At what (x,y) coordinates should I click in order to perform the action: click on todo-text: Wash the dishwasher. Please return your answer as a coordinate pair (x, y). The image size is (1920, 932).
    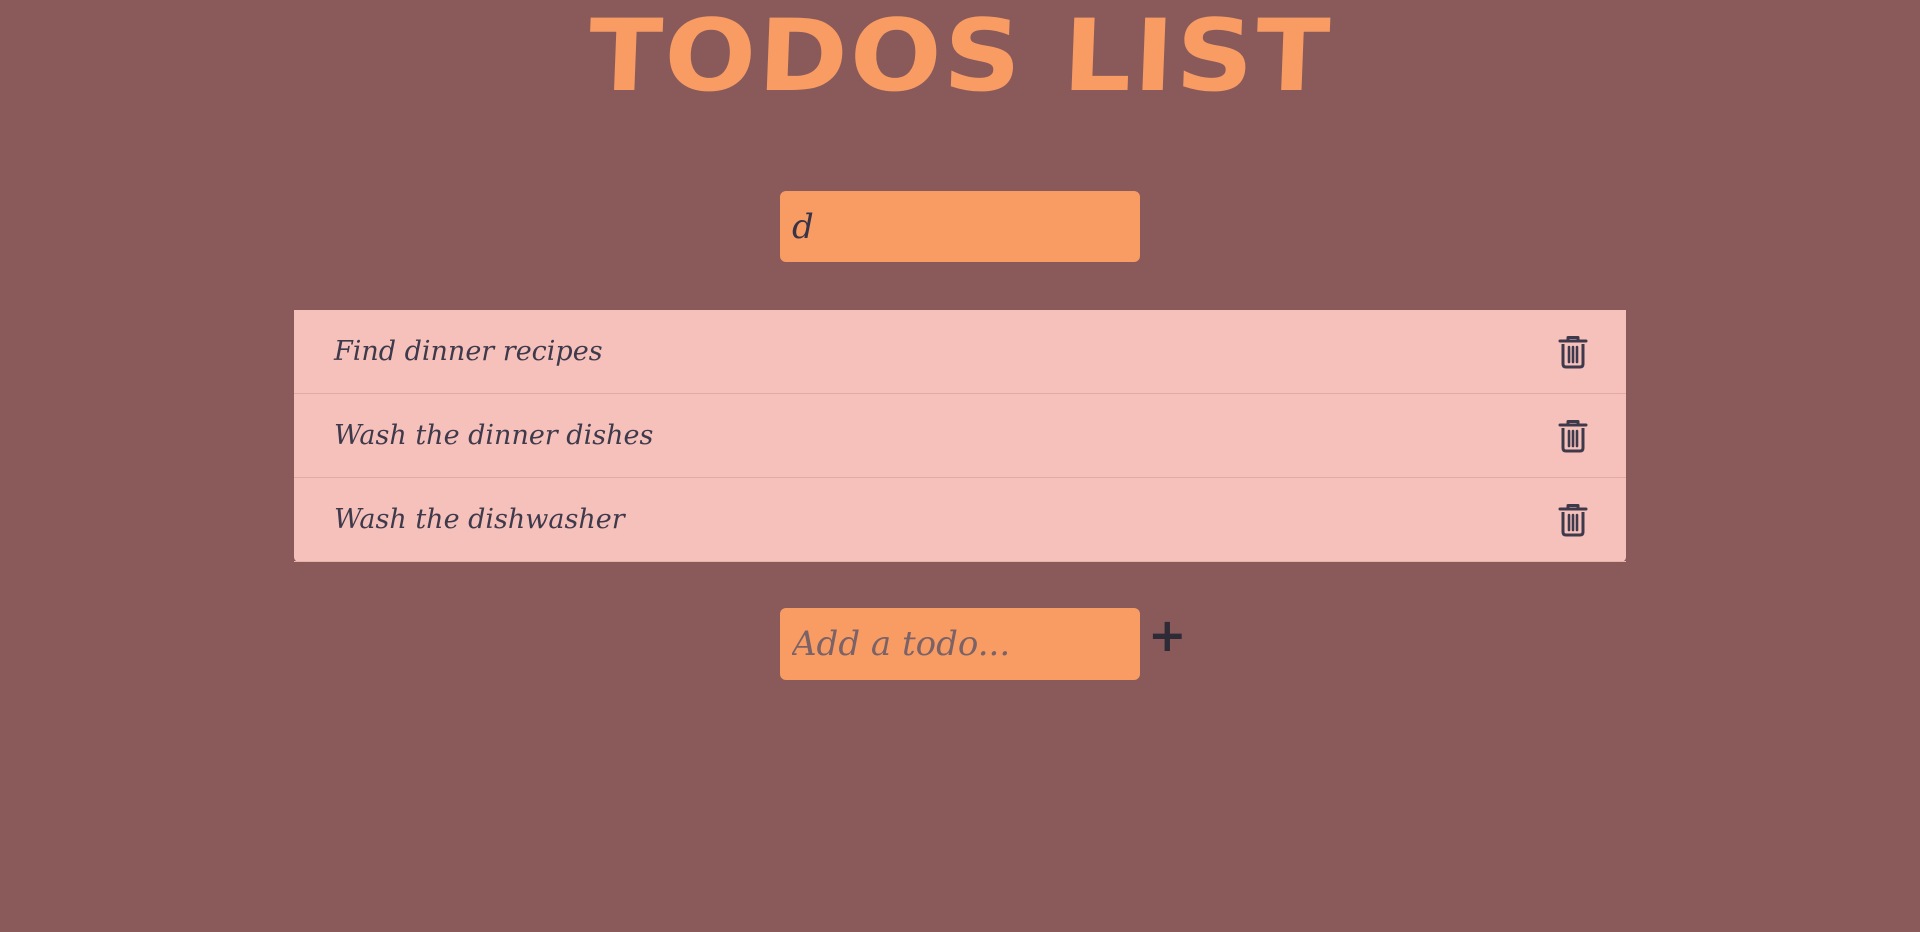
    Looking at the image, I should click on (479, 519).